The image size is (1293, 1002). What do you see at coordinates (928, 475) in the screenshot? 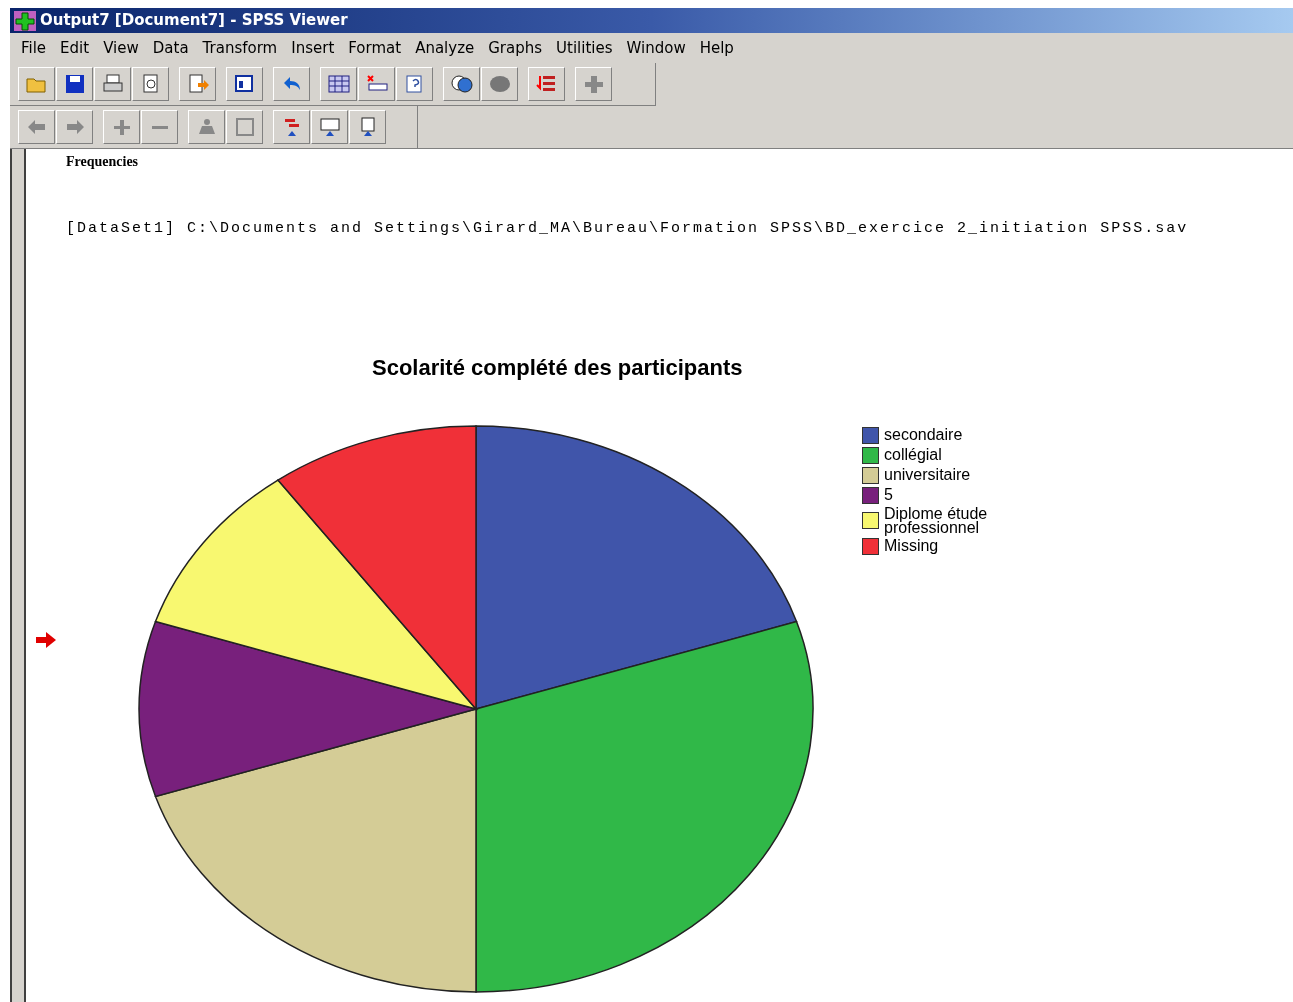
I see `legend-label: universitaire` at bounding box center [928, 475].